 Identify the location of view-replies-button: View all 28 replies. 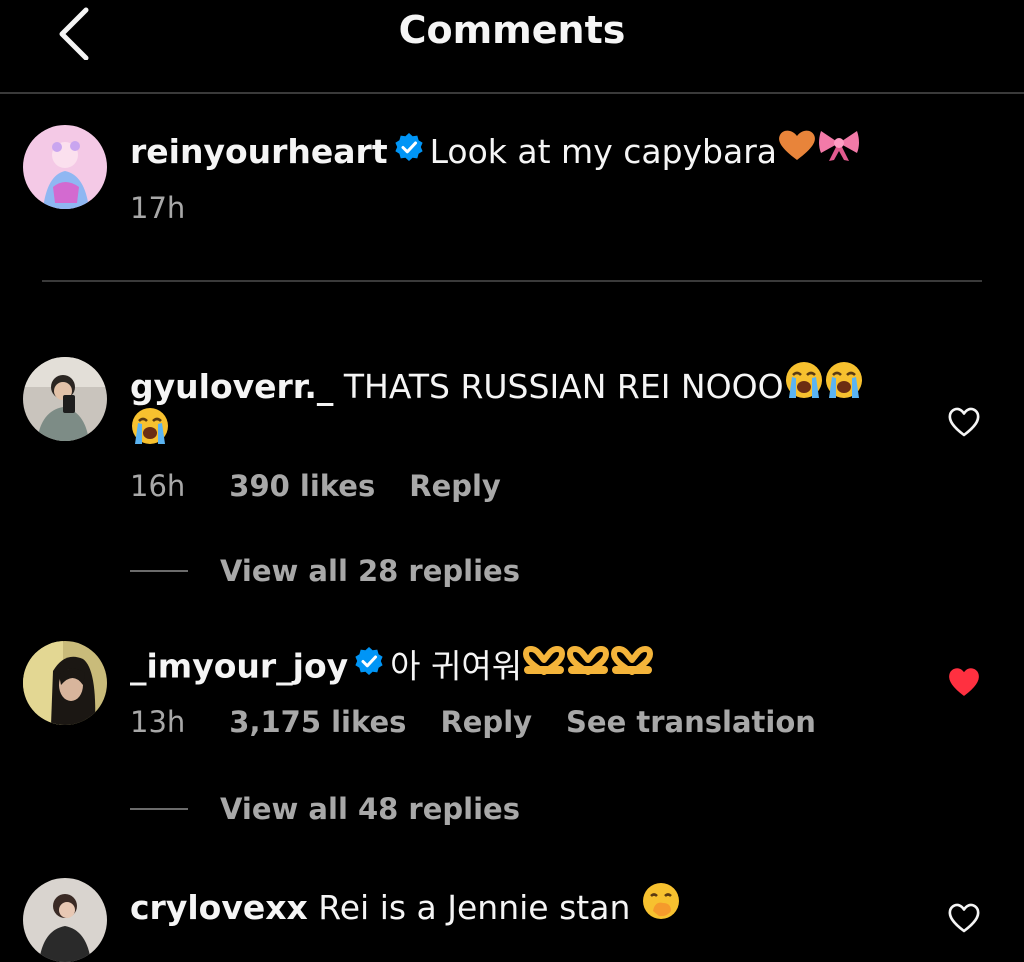
(325, 574).